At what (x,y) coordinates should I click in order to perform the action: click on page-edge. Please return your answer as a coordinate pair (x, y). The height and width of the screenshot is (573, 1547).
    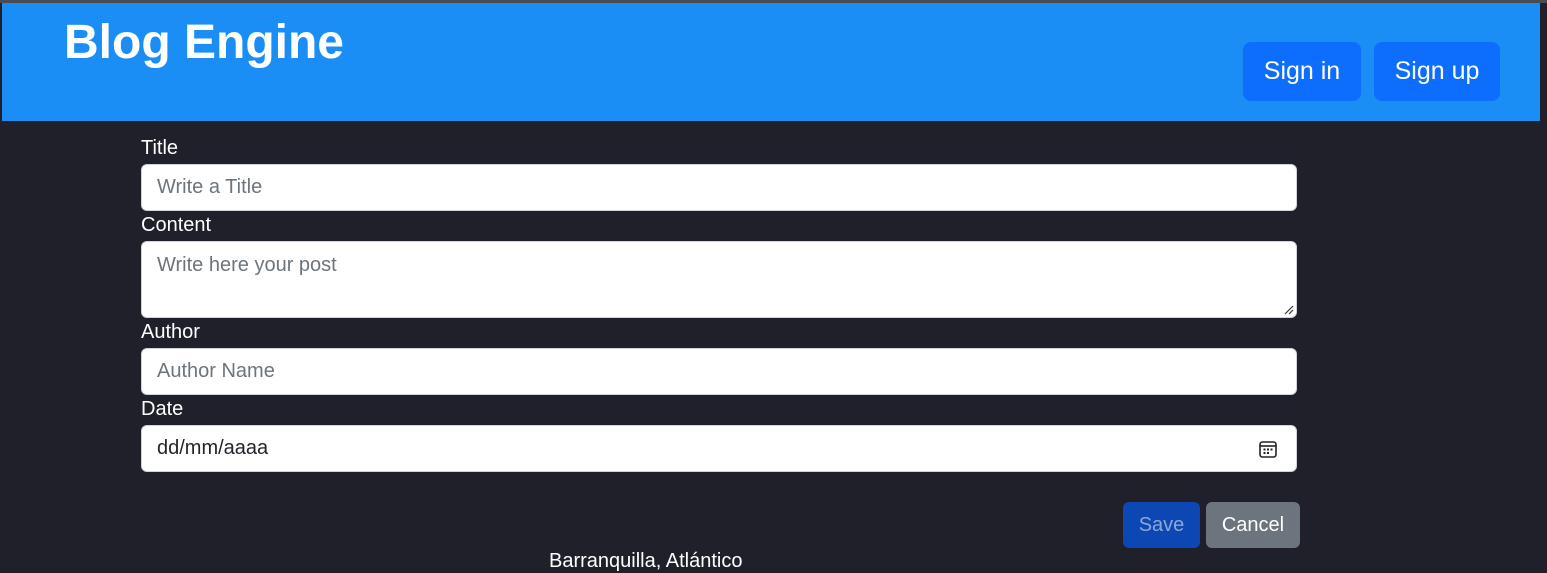
    Looking at the image, I should click on (1543, 62).